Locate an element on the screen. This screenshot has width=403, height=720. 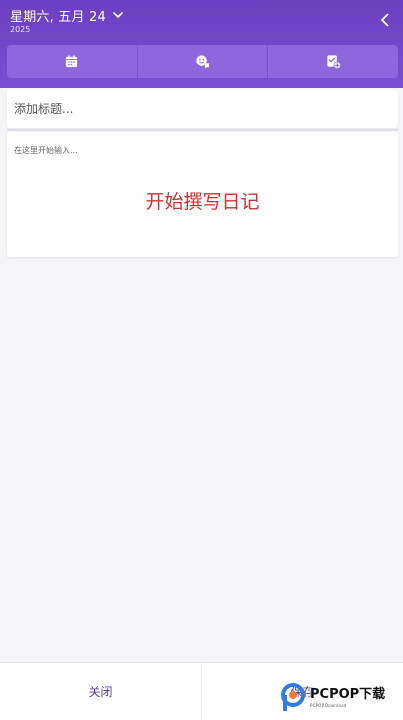
title-input is located at coordinates (202, 109).